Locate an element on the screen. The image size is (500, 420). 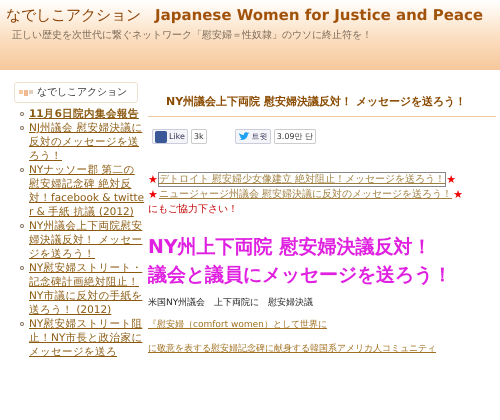
sidebar-link: NJ州議会 慰安婦決議に反対のメッセージを送ろう！ is located at coordinates (87, 142).